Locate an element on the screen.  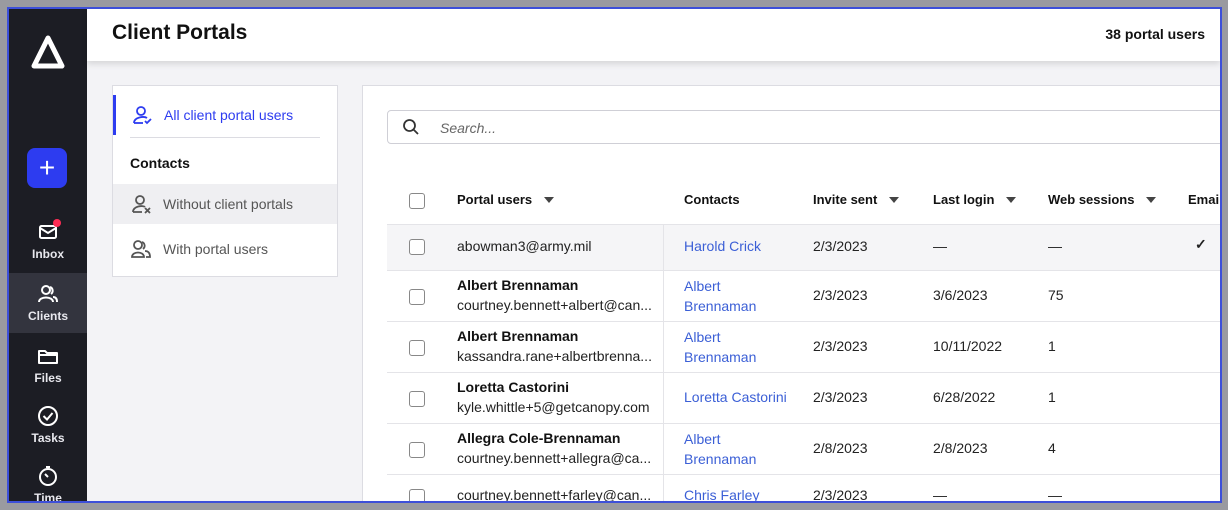
contact-link: Chris Farley is located at coordinates (721, 493).